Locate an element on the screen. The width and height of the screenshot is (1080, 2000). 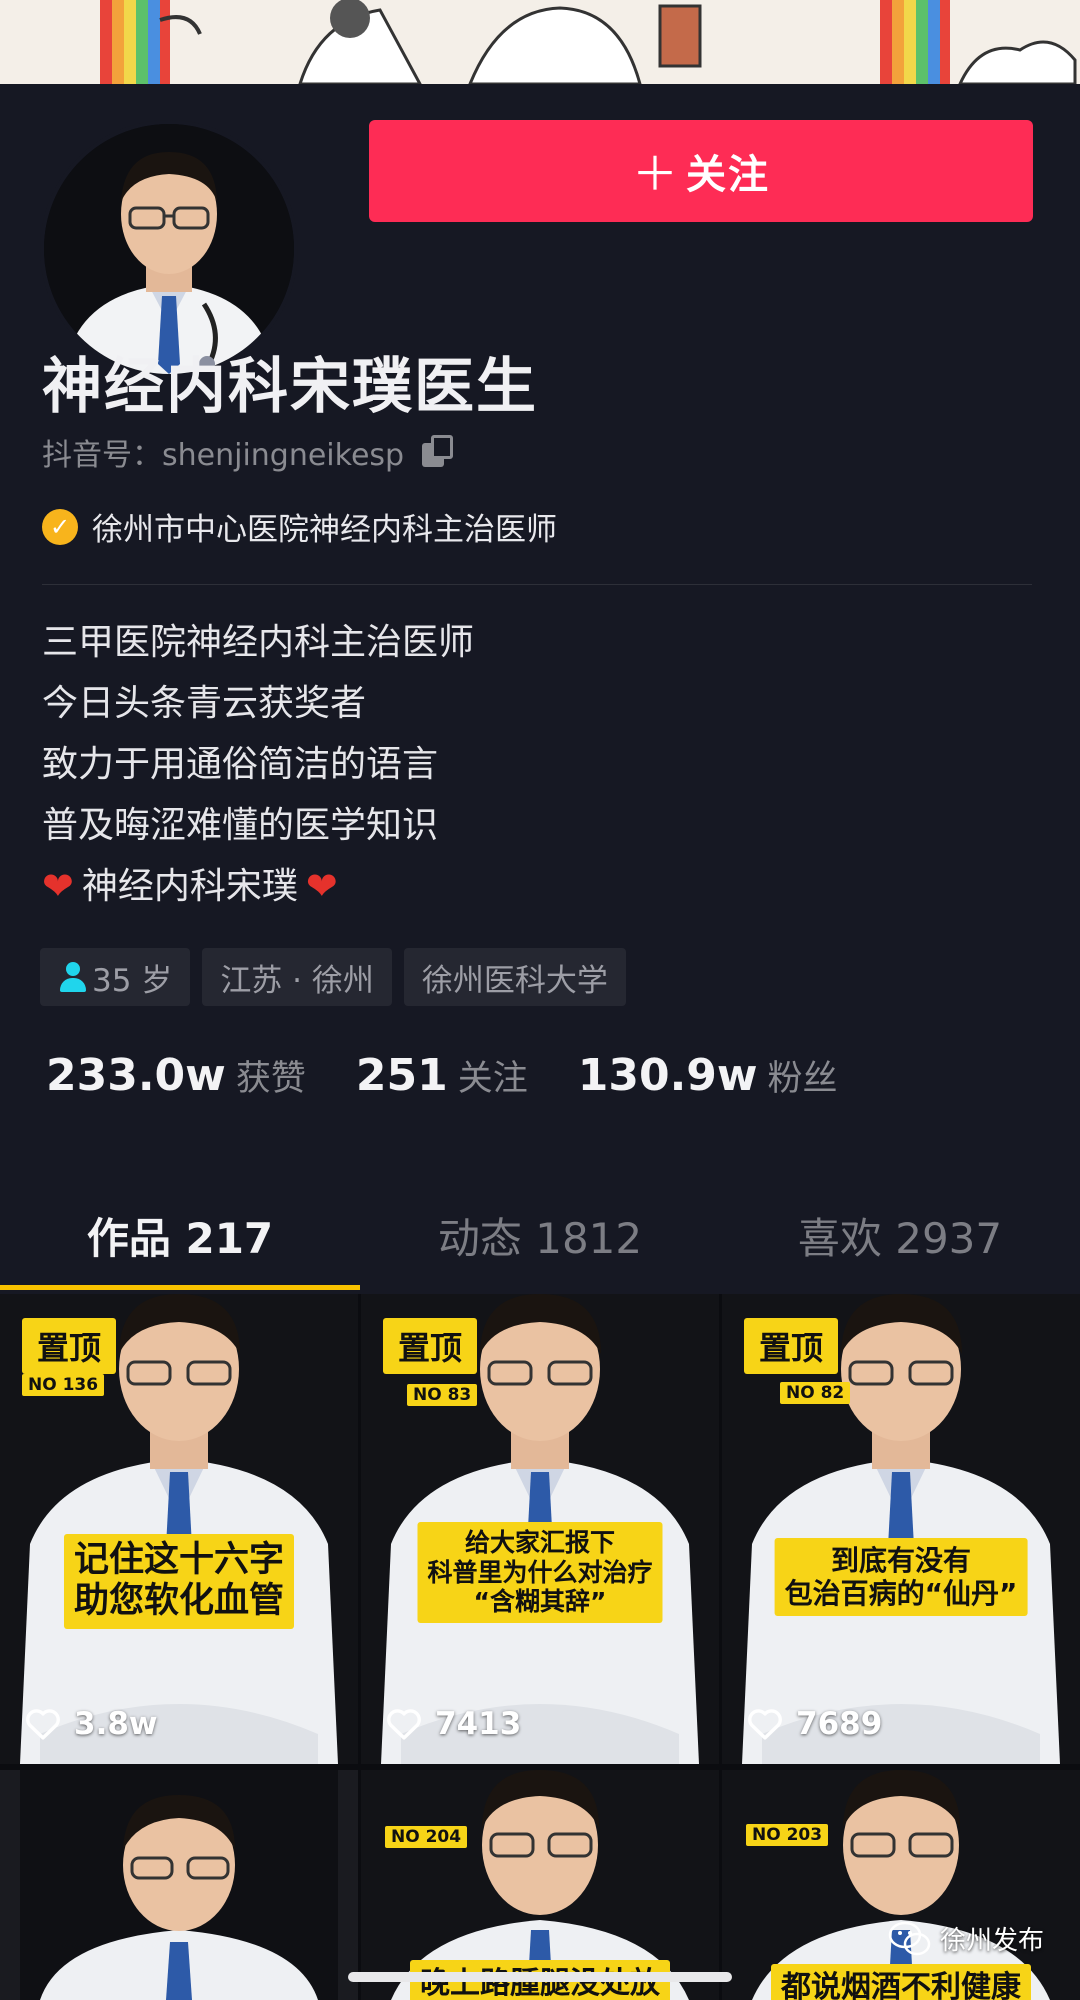
caption-line: 记住这十六字 is located at coordinates (179, 1560).